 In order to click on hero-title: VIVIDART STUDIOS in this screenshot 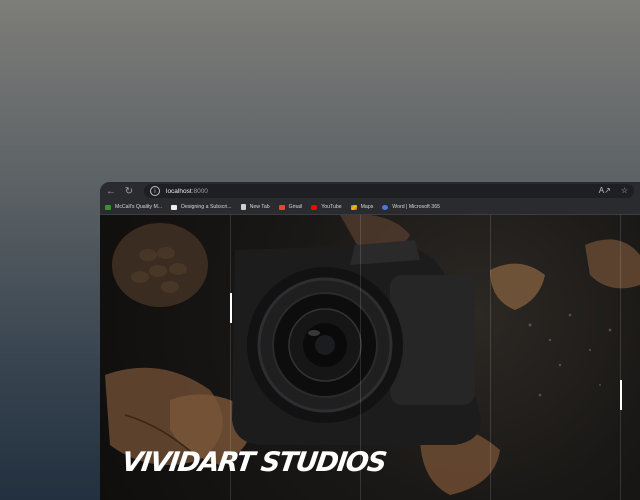, I will do `click(253, 462)`.